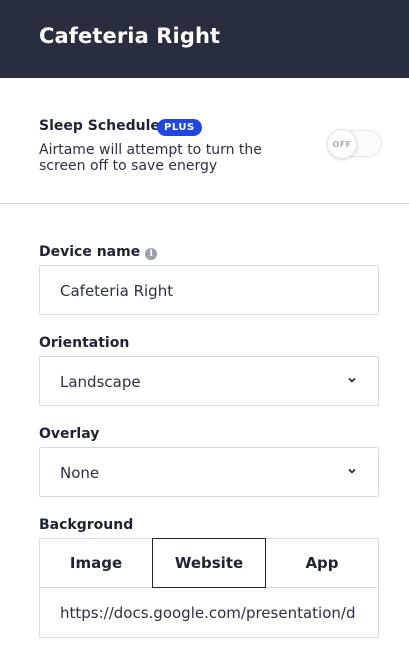 Image resolution: width=409 pixels, height=650 pixels. Describe the element at coordinates (117, 291) in the screenshot. I see `device-name-value: Cafeteria Right` at that location.